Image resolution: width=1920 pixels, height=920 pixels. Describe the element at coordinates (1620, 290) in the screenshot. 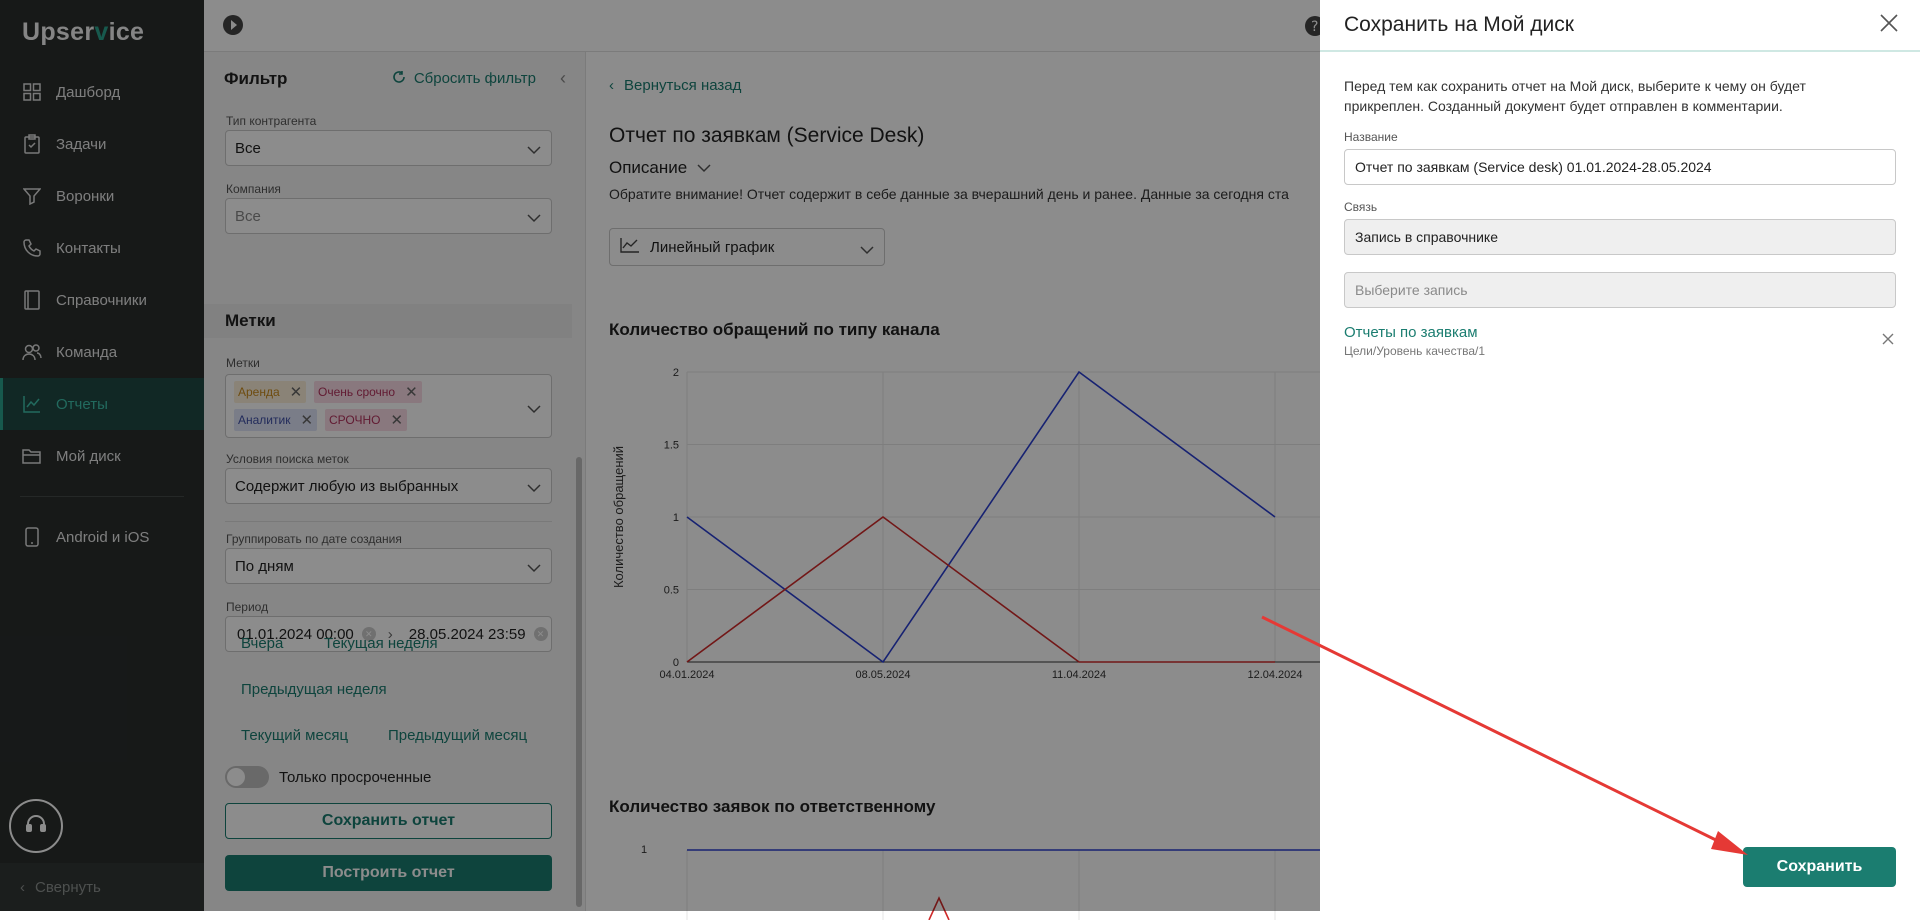

I see `record-select: Выберите запись` at that location.